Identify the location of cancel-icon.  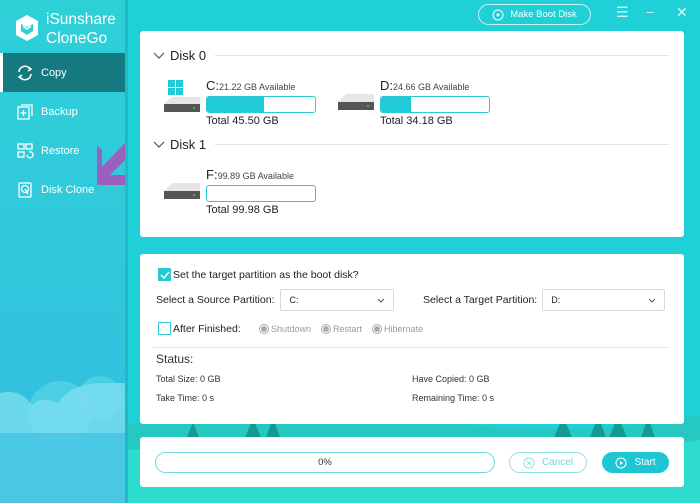
(529, 462).